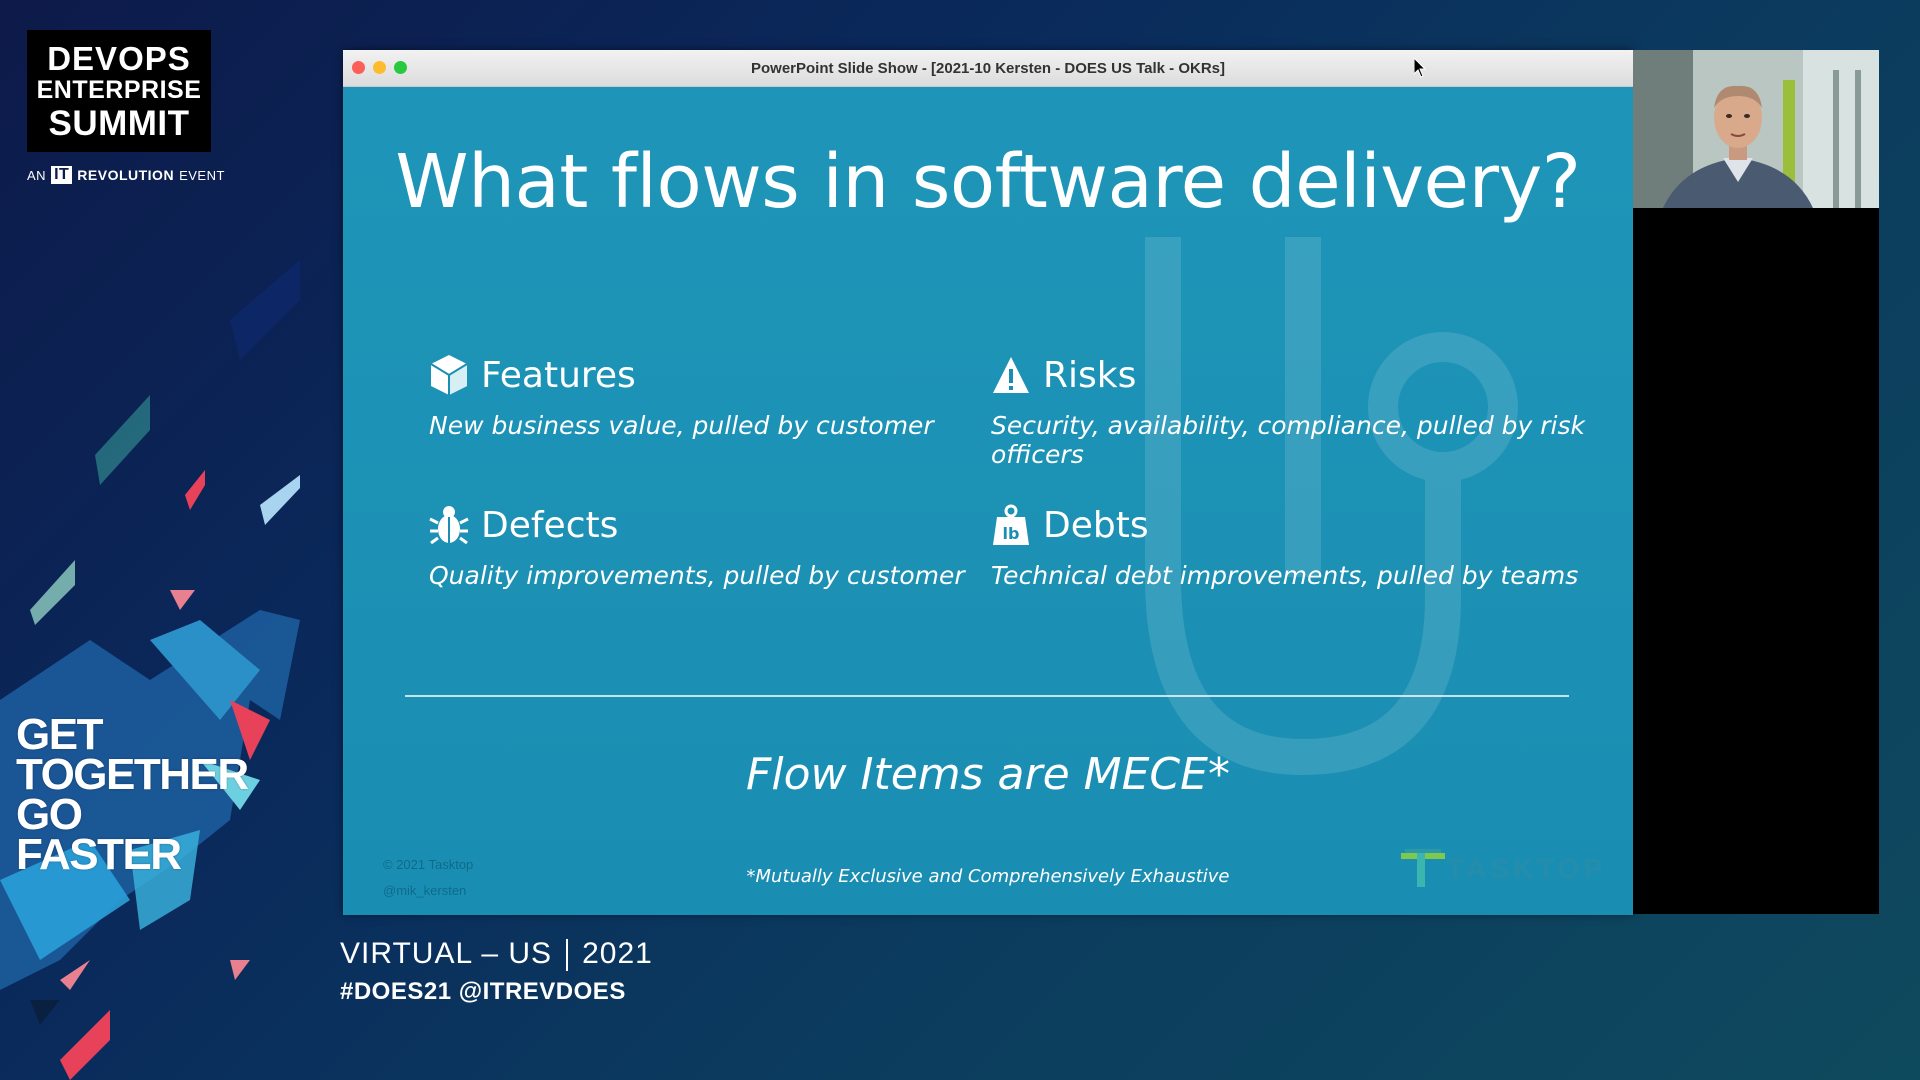  I want to click on hashtags: #DOES21 @ITREVDOES, so click(483, 991).